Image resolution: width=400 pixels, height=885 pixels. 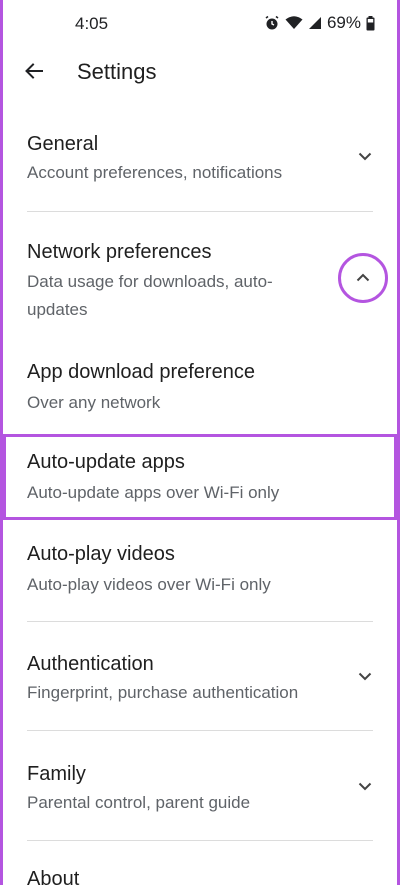 What do you see at coordinates (63, 144) in the screenshot?
I see `section-title: General` at bounding box center [63, 144].